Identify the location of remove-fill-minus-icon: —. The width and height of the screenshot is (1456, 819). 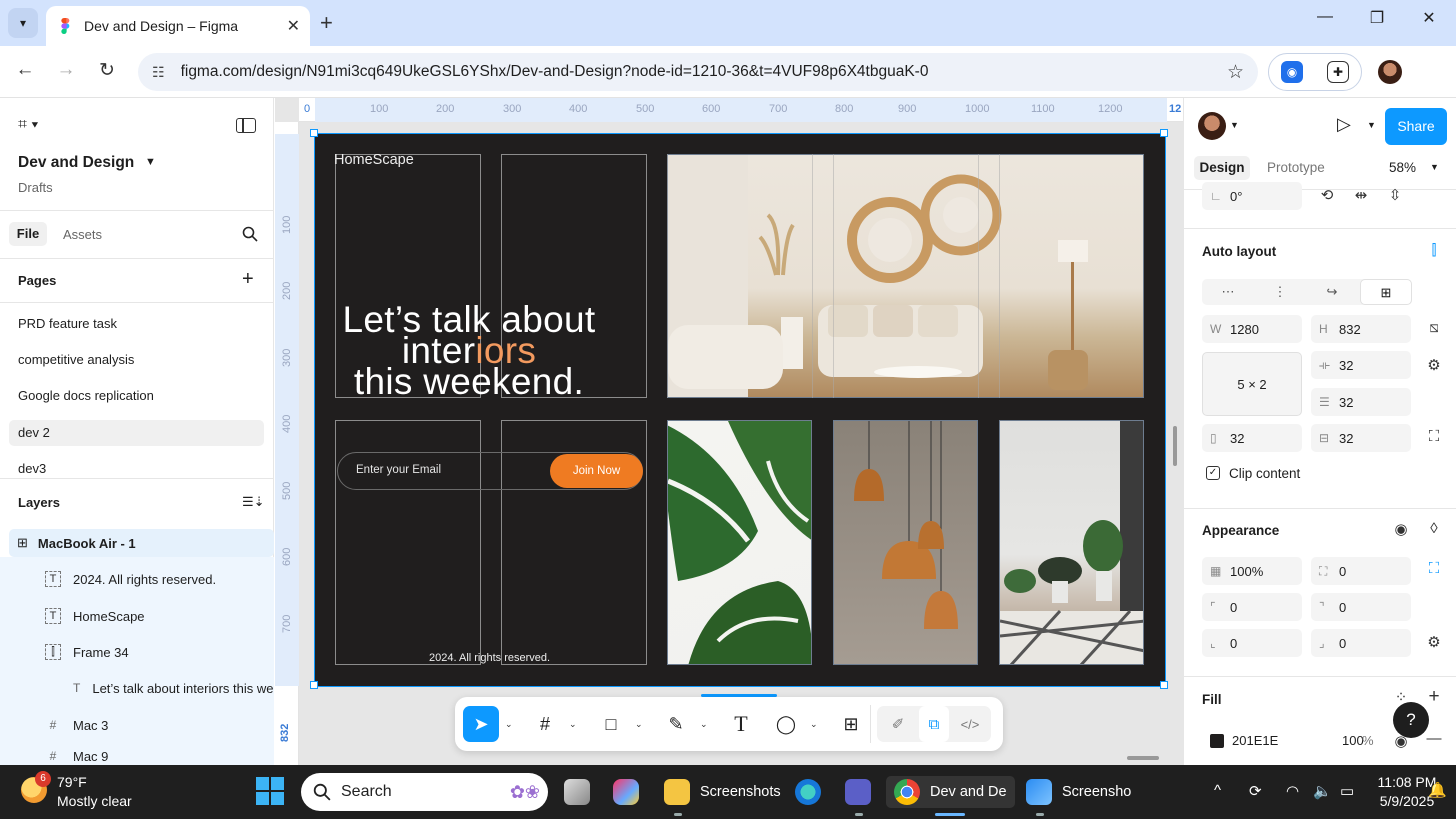
(1434, 738).